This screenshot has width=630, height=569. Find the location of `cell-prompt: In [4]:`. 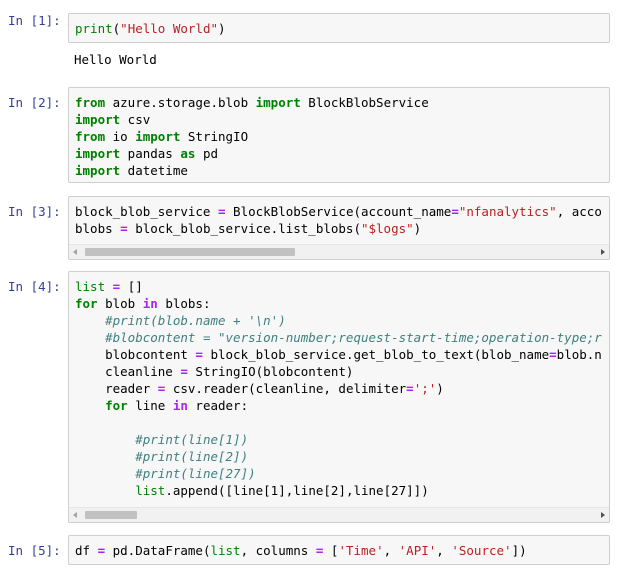

cell-prompt: In [4]: is located at coordinates (34, 286).